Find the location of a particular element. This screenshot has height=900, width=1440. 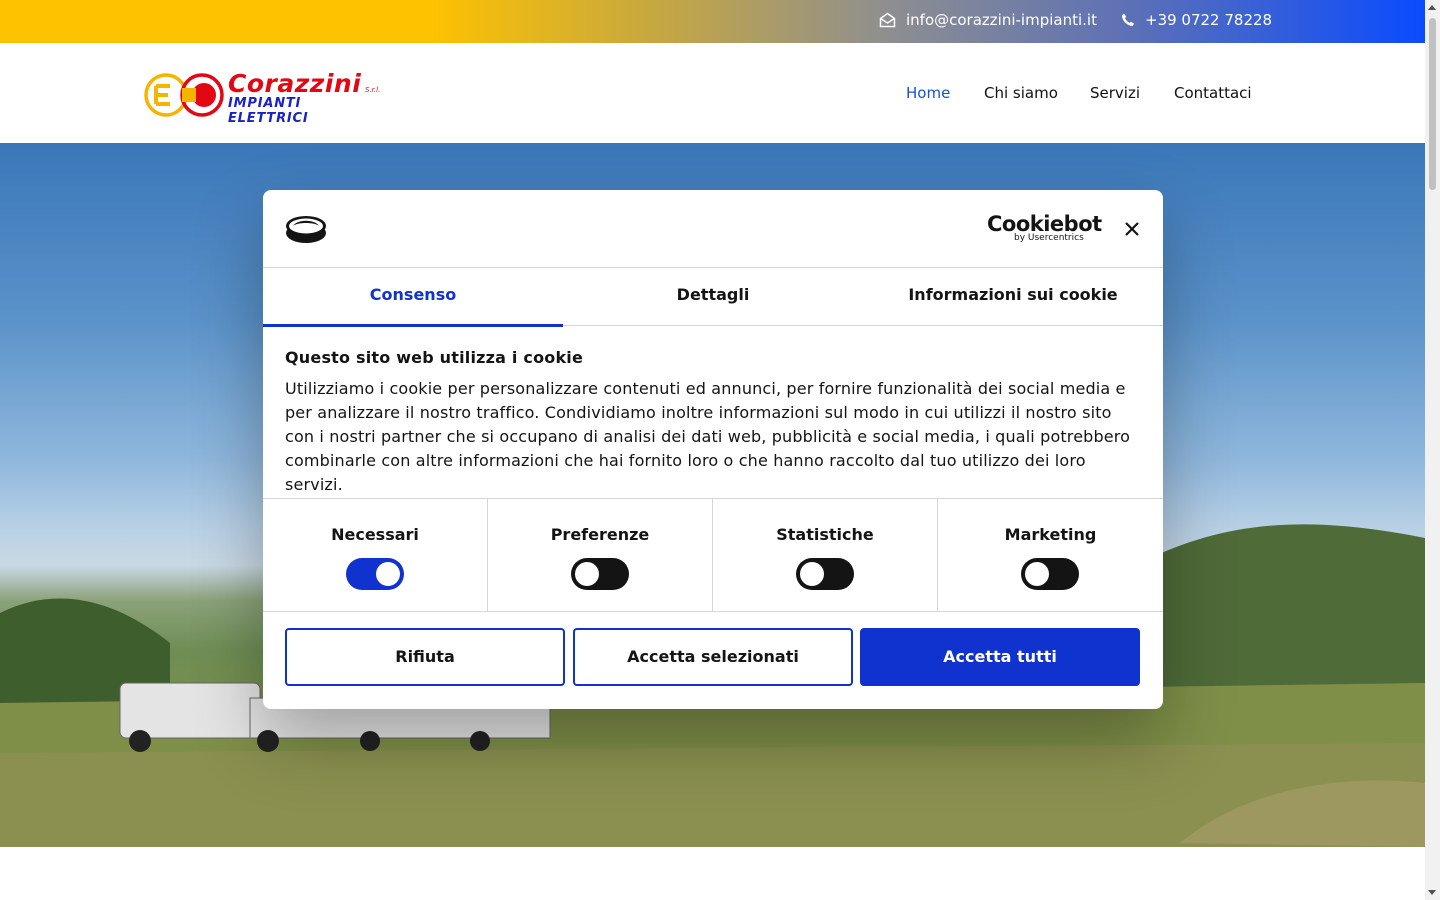

phone-text: +39 0722 78228 is located at coordinates (1208, 20).